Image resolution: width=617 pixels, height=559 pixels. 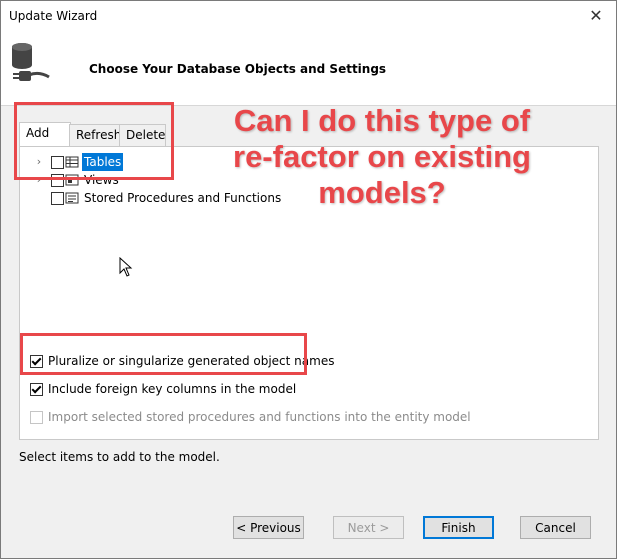 What do you see at coordinates (57, 198) in the screenshot?
I see `stored-procedures-checkbox` at bounding box center [57, 198].